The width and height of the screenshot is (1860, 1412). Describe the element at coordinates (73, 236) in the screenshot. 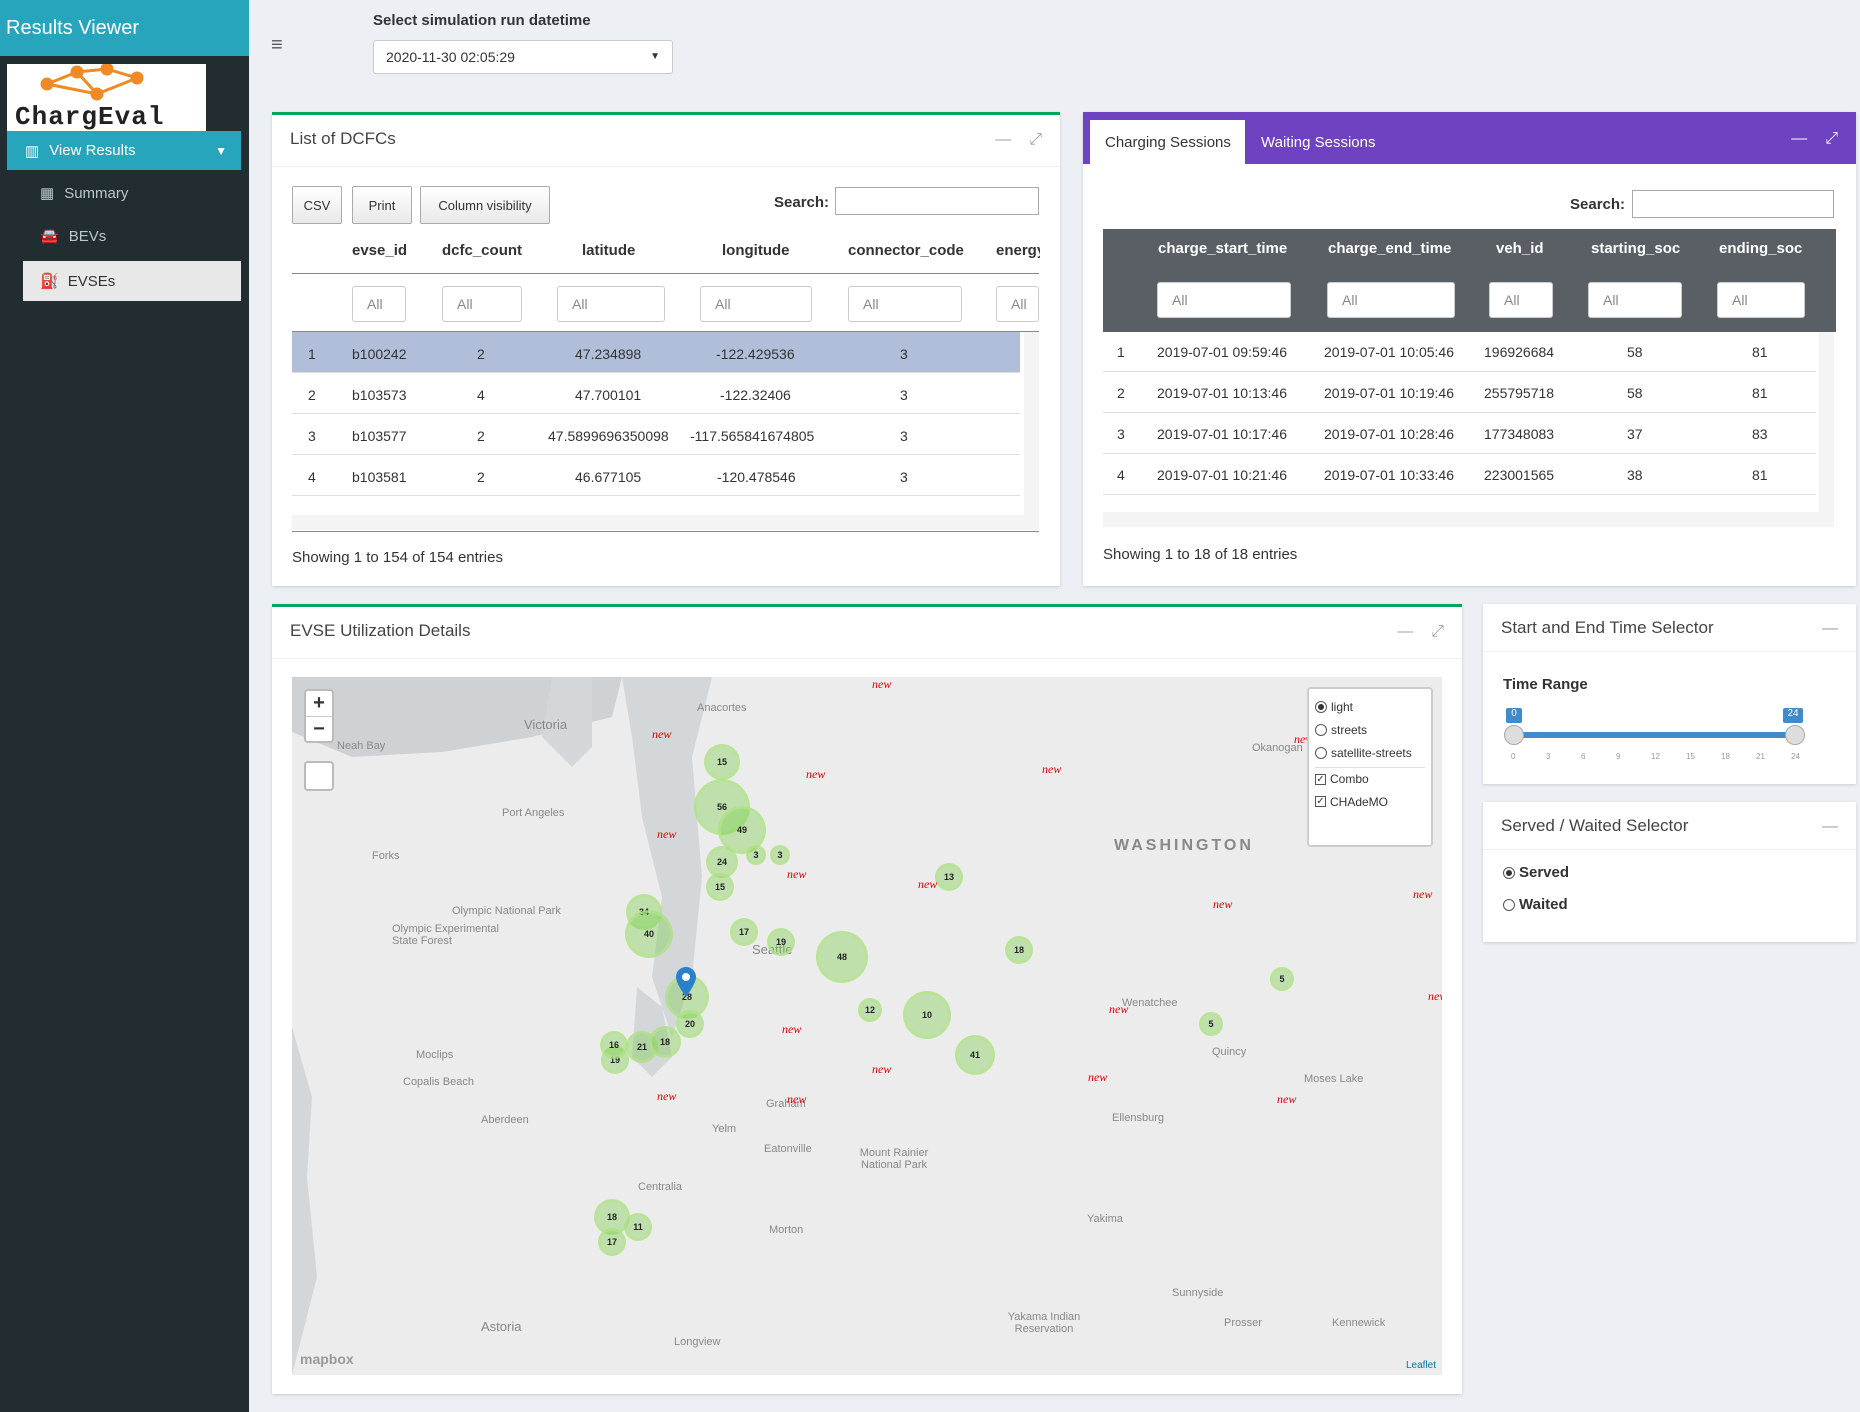

I see `sidebar-item-bevs: 🚘 BEVs` at that location.